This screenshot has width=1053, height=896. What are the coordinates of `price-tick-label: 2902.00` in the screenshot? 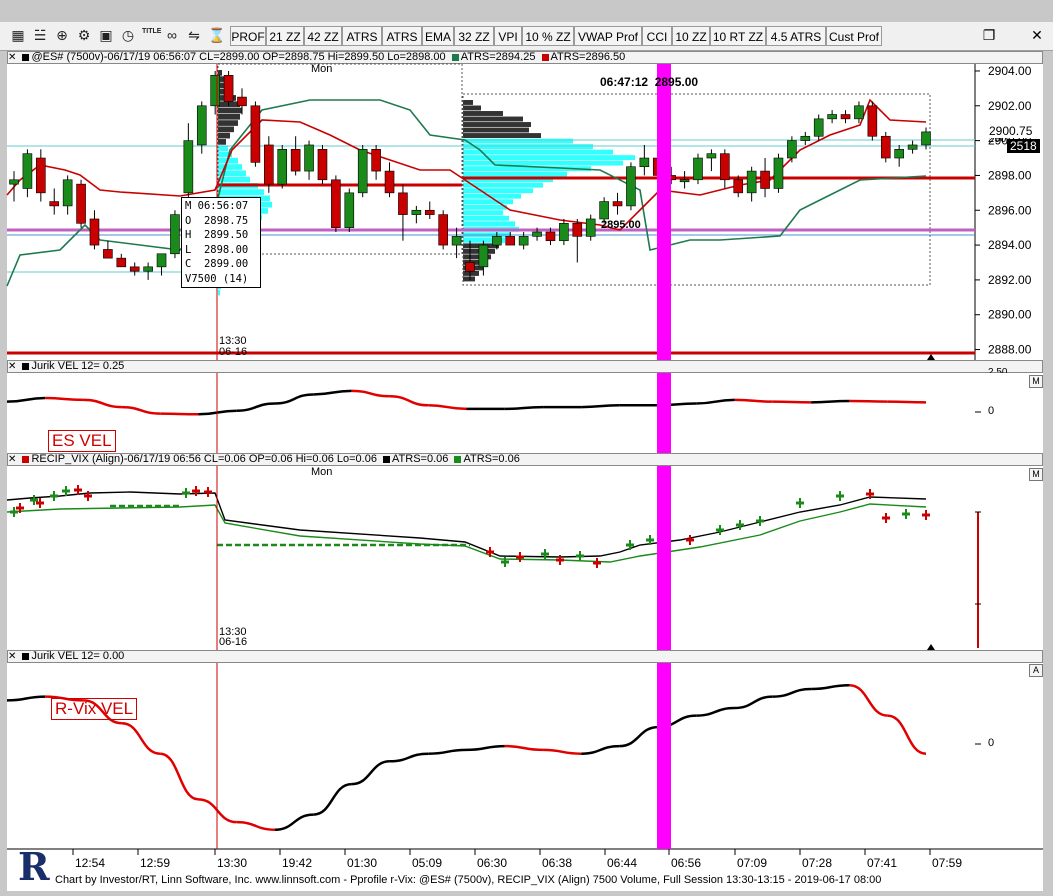 It's located at (1010, 106).